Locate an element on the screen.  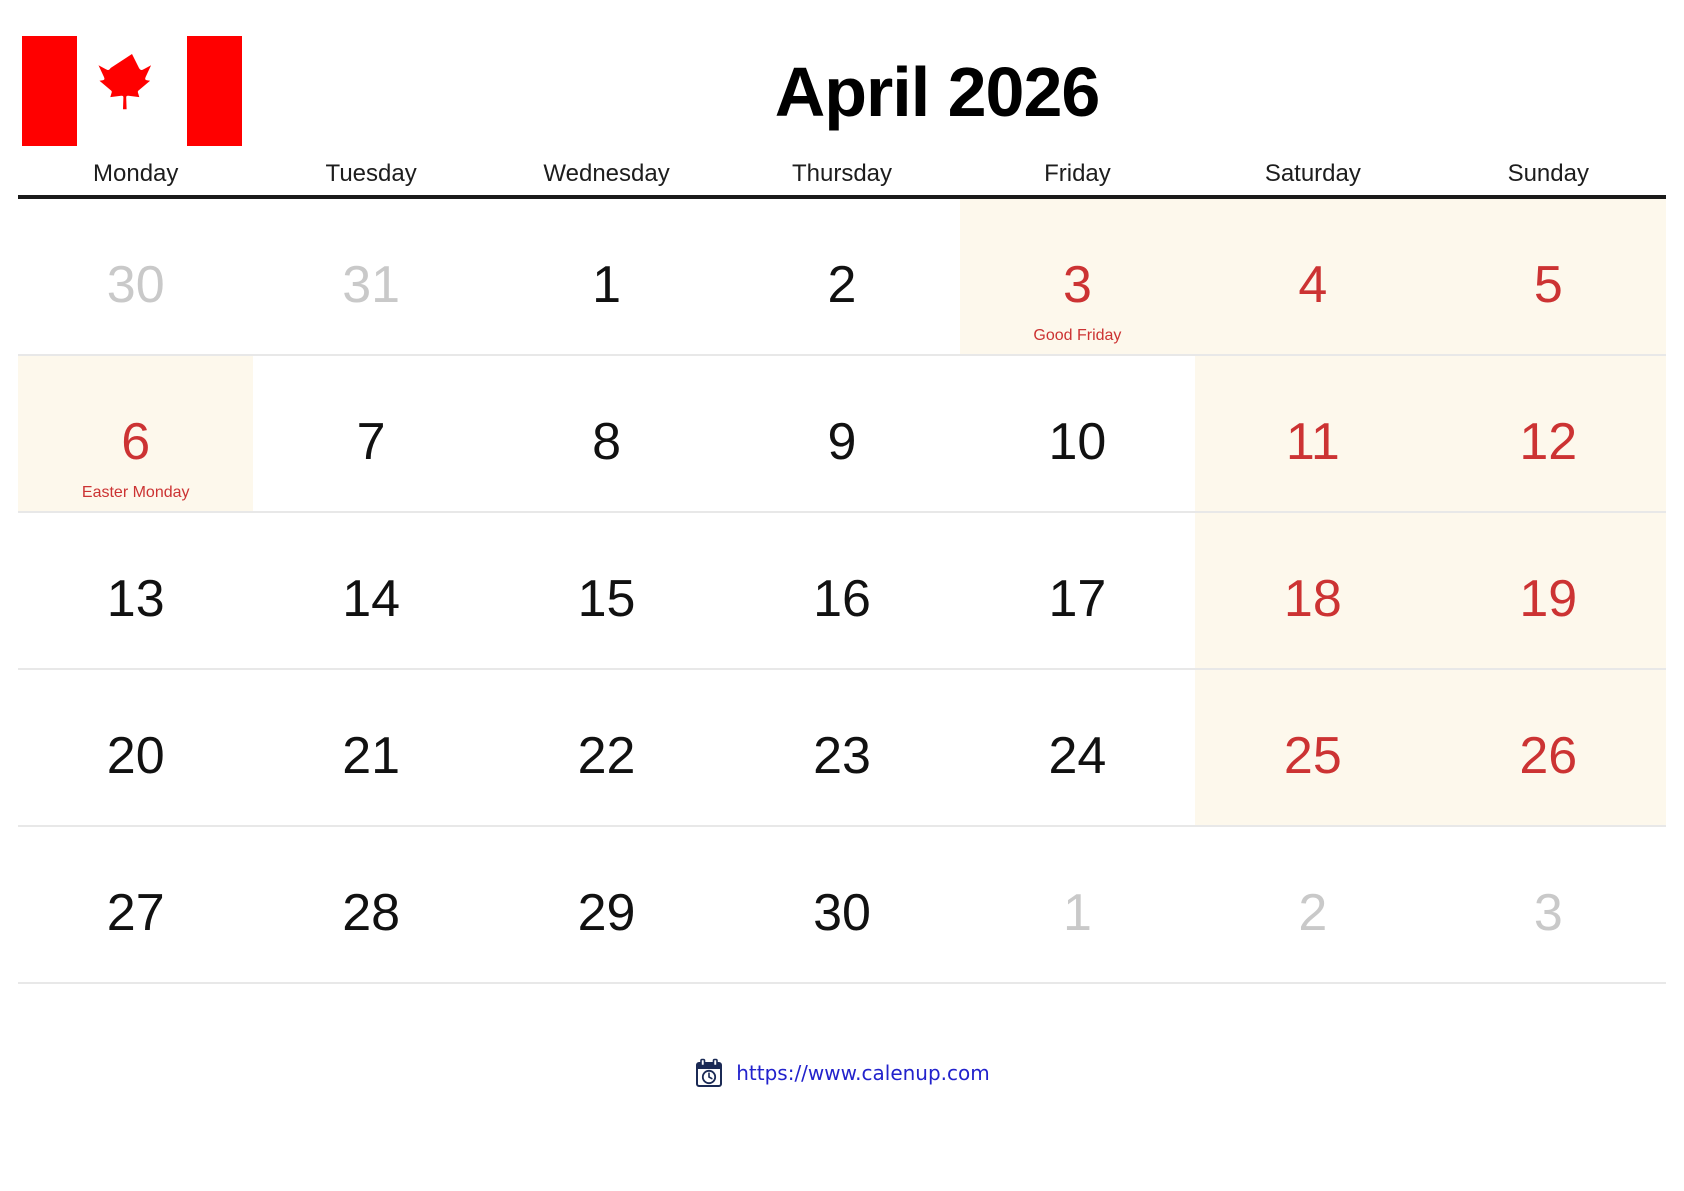
day-cell: 8 is located at coordinates (606, 433).